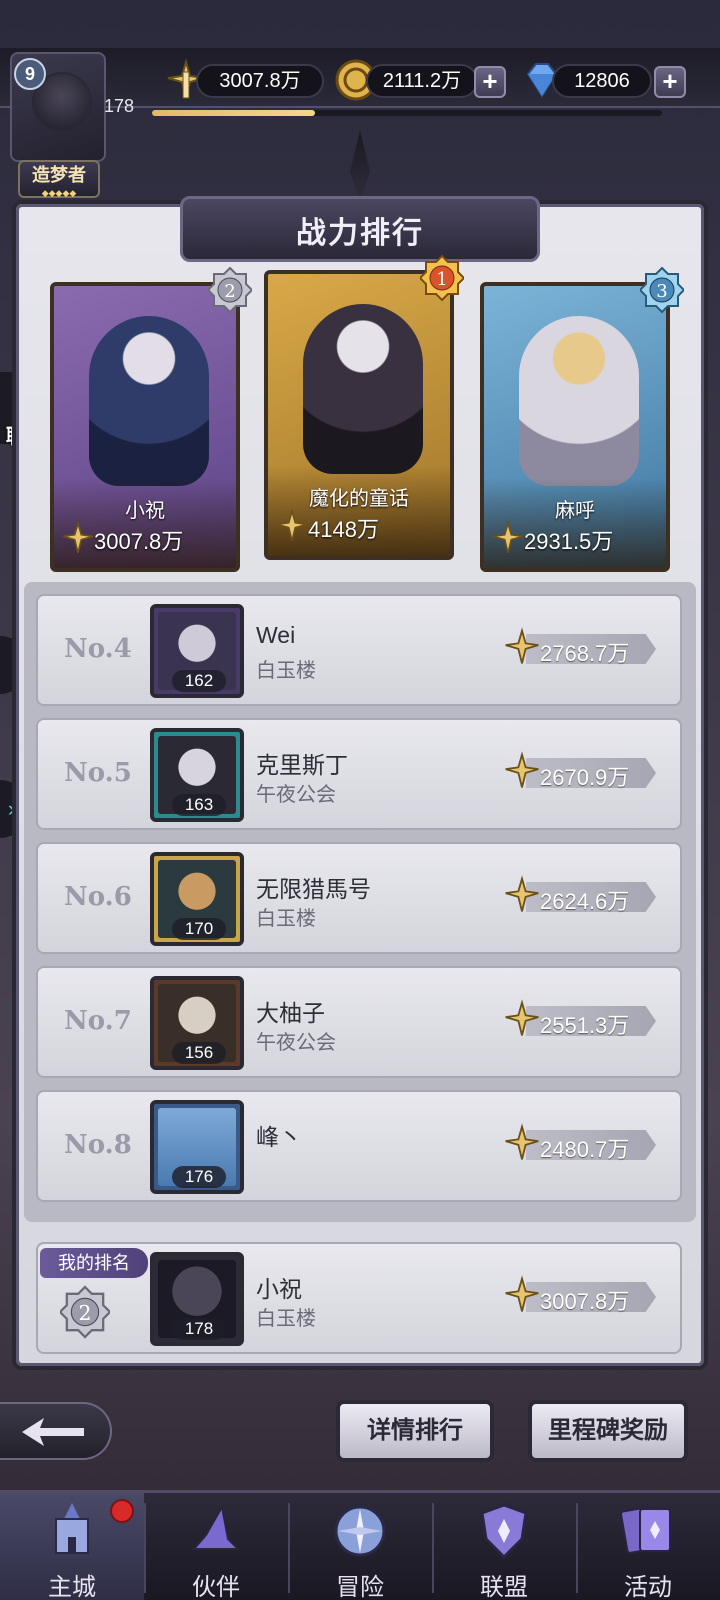  Describe the element at coordinates (59, 175) in the screenshot. I see `player-title: 造梦者` at that location.